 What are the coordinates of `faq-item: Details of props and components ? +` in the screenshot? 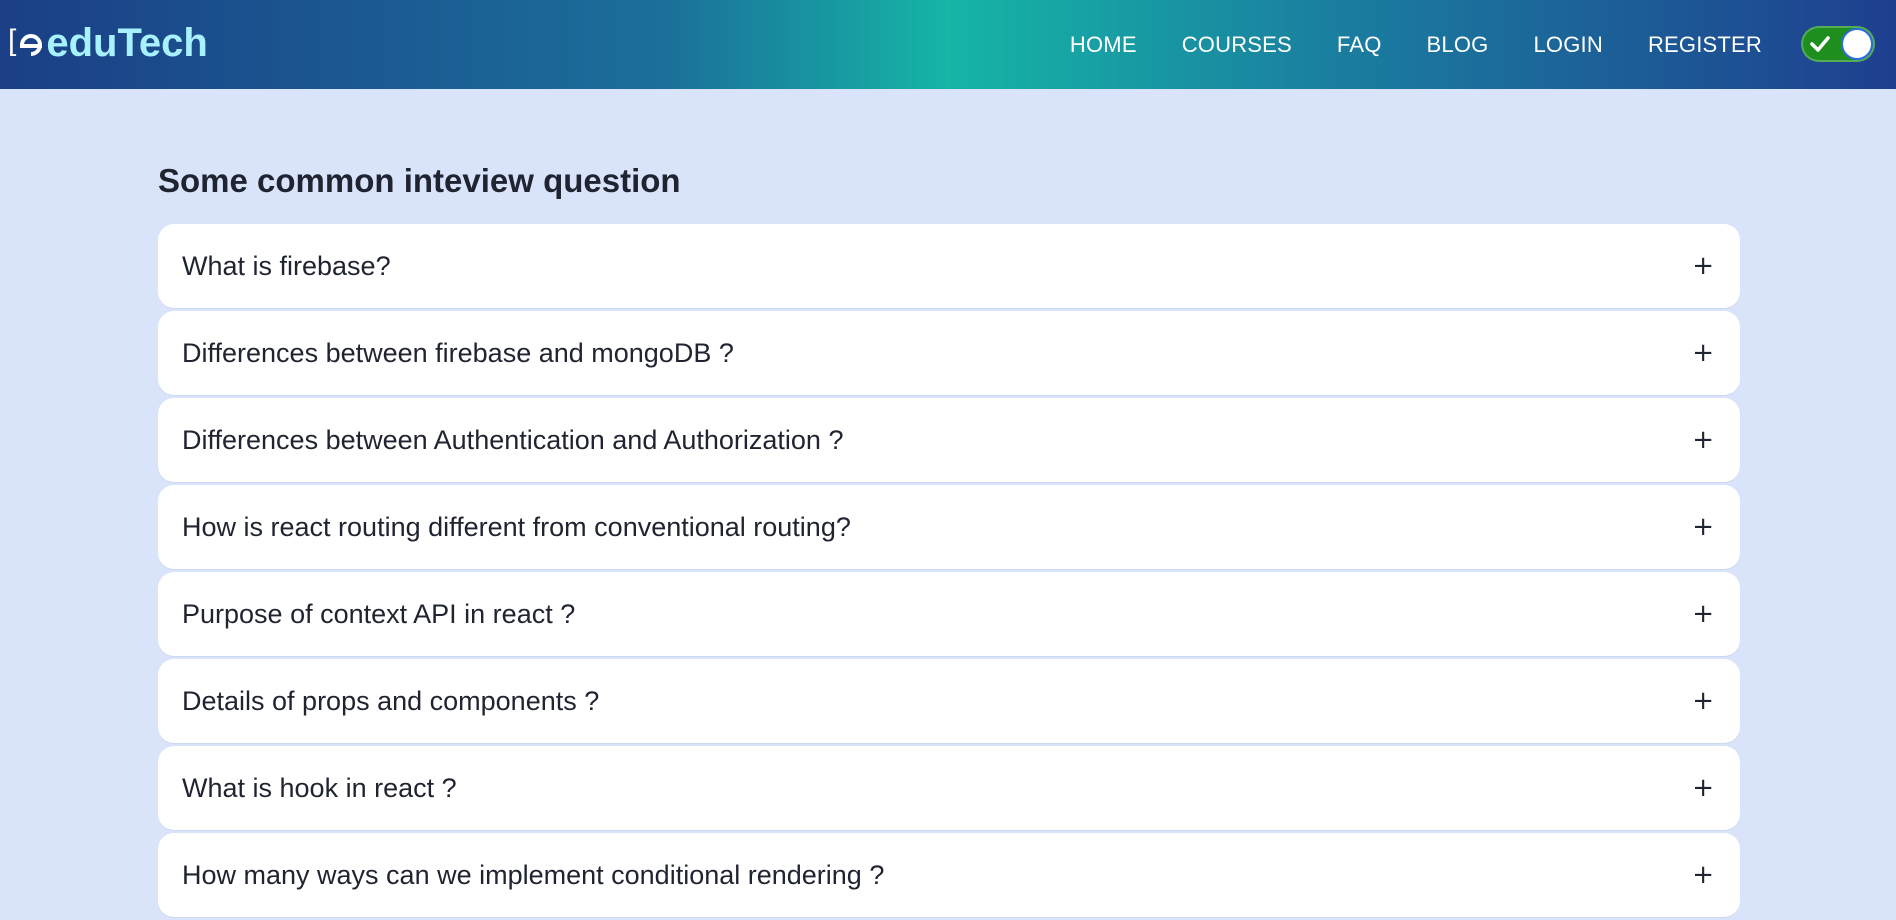 It's located at (949, 701).